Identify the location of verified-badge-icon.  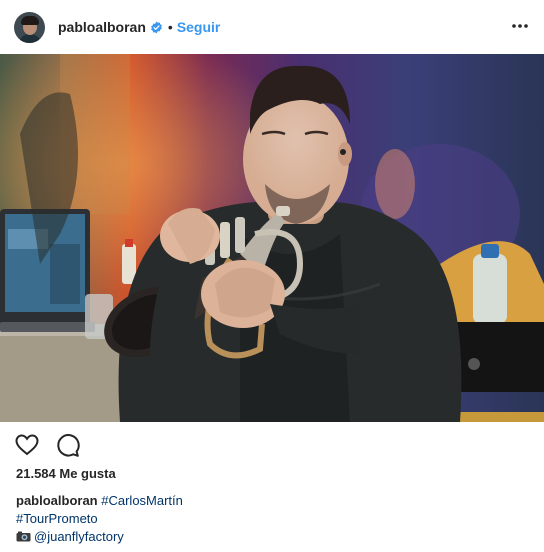
(156, 27).